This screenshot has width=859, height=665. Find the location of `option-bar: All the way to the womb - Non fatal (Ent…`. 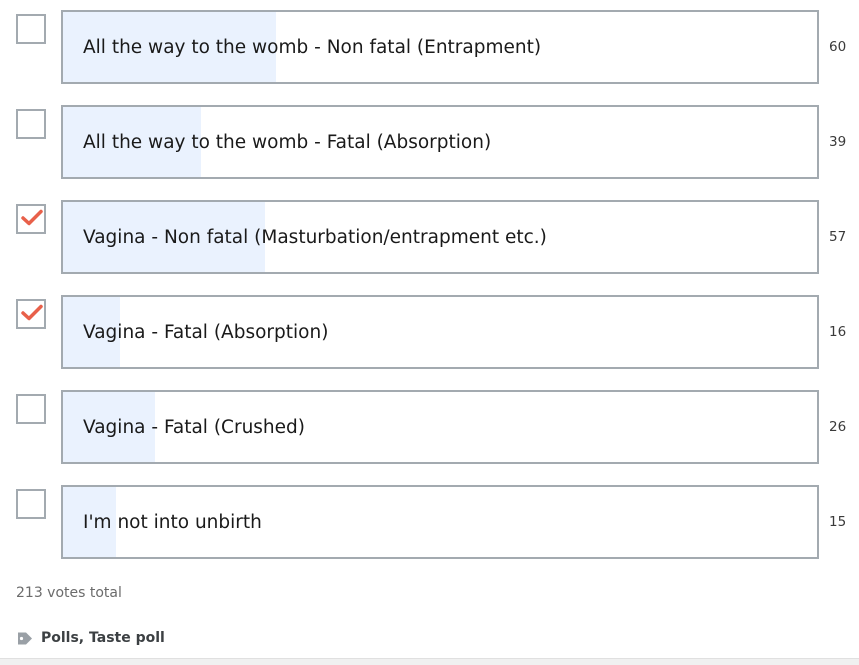

option-bar: All the way to the womb - Non fatal (Ent… is located at coordinates (440, 47).